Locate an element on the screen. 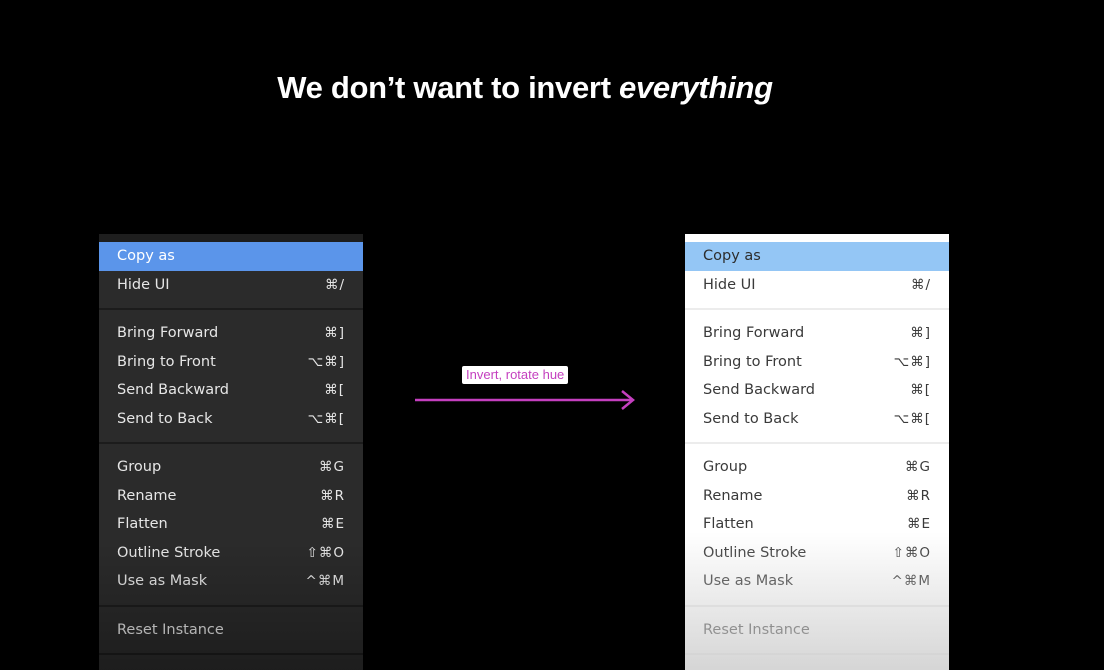  annotation-label: Invert, rotate hue is located at coordinates (515, 375).